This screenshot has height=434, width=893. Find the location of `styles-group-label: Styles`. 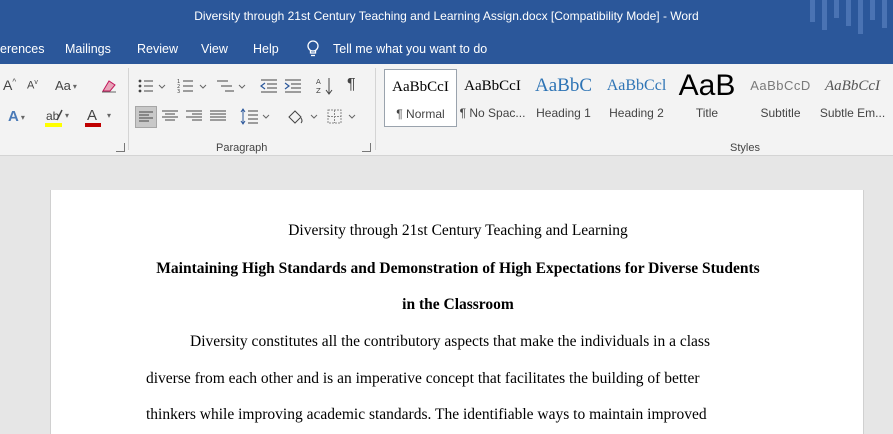

styles-group-label: Styles is located at coordinates (745, 148).